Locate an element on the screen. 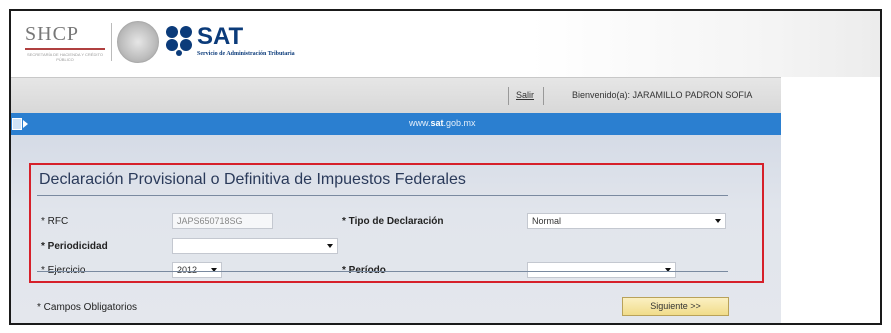  site-url: www.sat.gob.mx is located at coordinates (442, 123).